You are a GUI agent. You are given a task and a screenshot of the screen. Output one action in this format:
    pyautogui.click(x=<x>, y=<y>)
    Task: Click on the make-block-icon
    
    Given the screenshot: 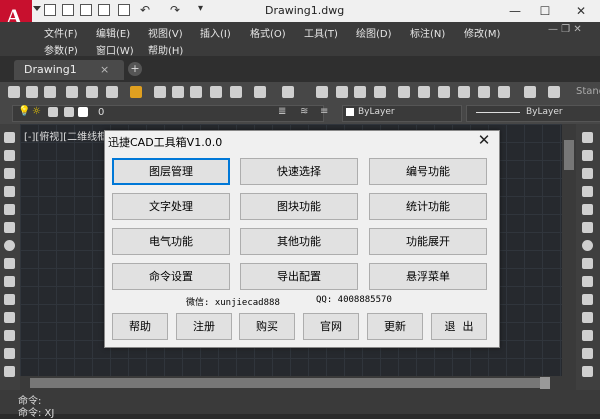 What is the action you would take?
    pyautogui.click(x=9, y=335)
    